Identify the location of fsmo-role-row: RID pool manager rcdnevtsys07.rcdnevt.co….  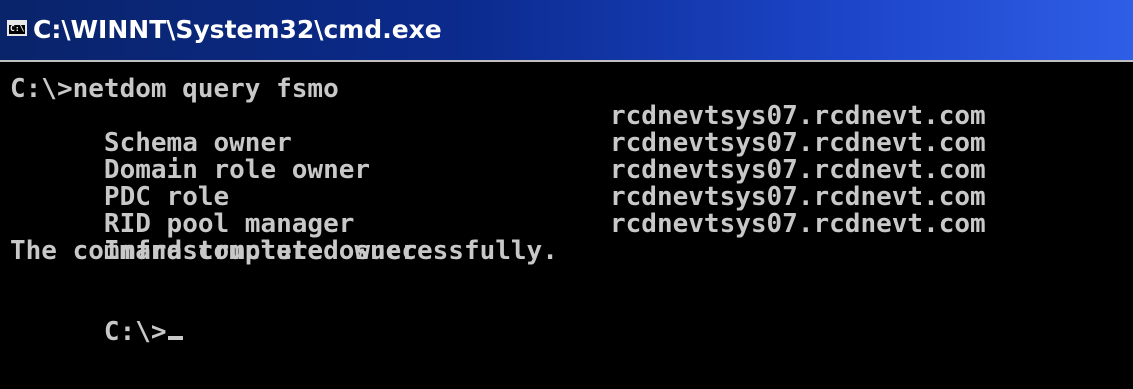
(571, 210).